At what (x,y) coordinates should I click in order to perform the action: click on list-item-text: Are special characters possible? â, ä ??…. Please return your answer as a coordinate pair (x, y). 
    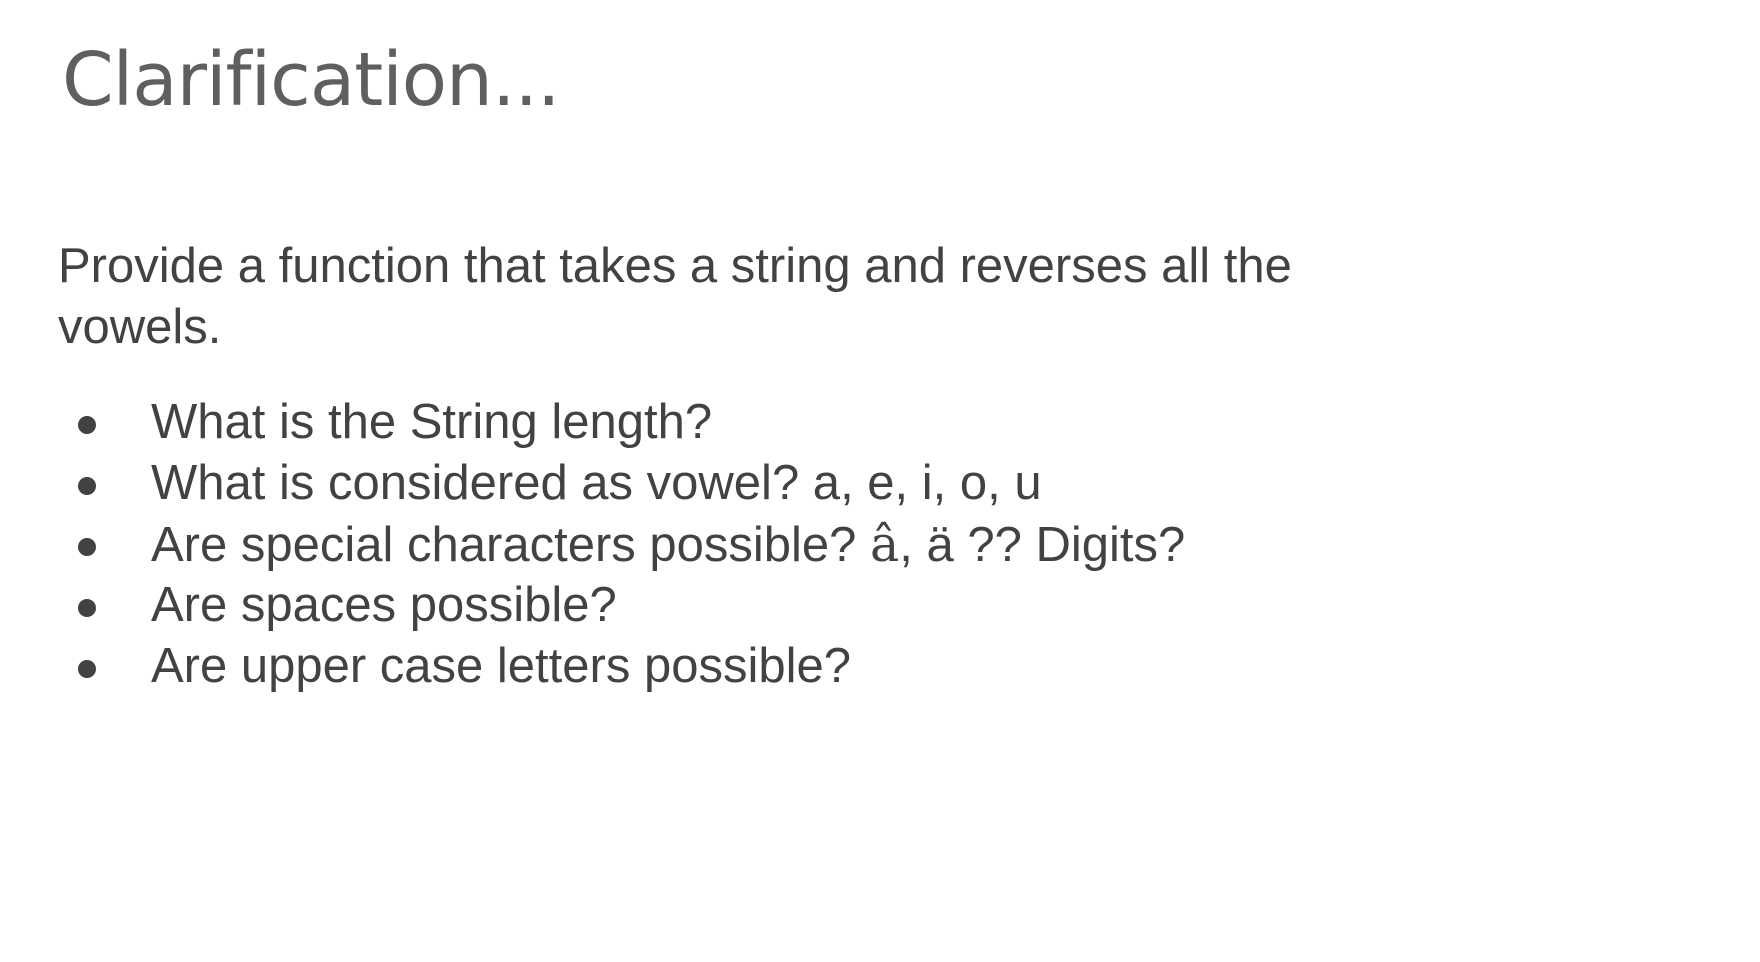
    Looking at the image, I should click on (668, 545).